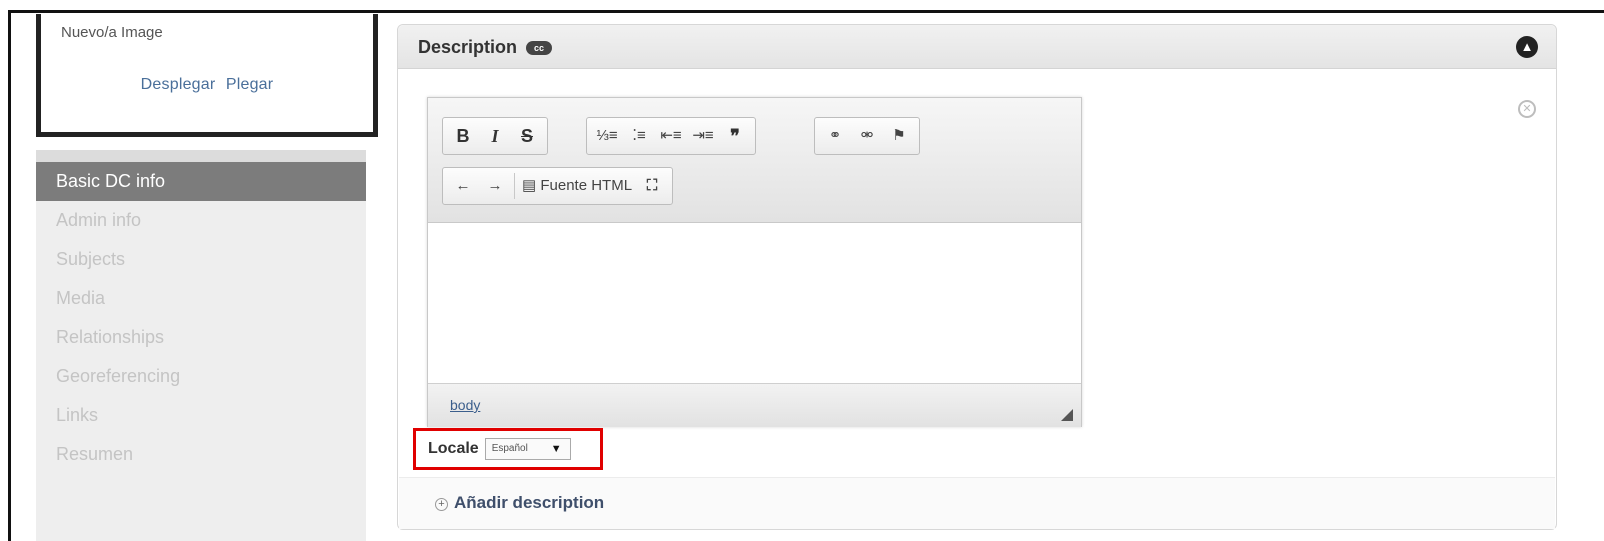 The width and height of the screenshot is (1604, 541). Describe the element at coordinates (178, 84) in the screenshot. I see `expand-link: Desplegar` at that location.